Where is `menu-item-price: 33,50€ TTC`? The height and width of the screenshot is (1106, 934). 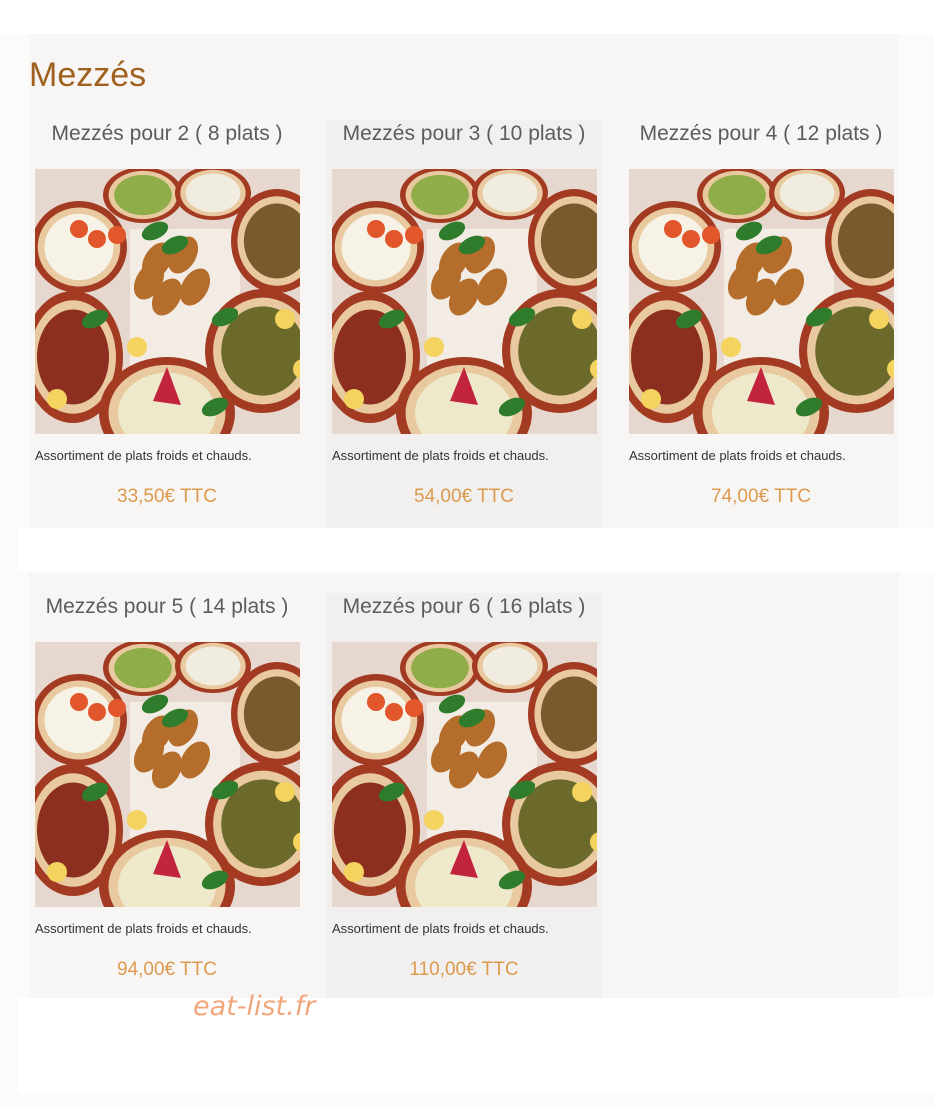 menu-item-price: 33,50€ TTC is located at coordinates (167, 496).